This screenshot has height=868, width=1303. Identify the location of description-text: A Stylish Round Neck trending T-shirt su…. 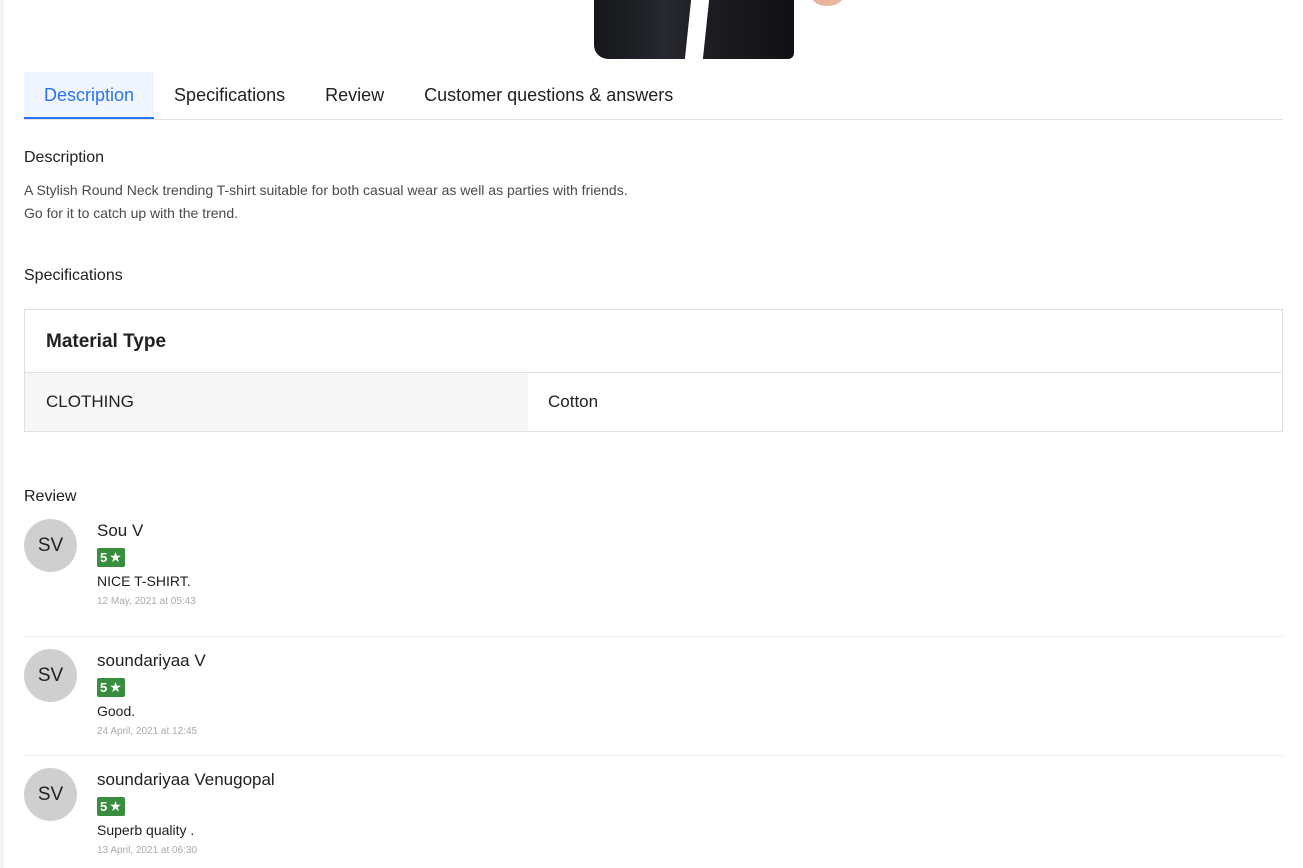
(653, 202).